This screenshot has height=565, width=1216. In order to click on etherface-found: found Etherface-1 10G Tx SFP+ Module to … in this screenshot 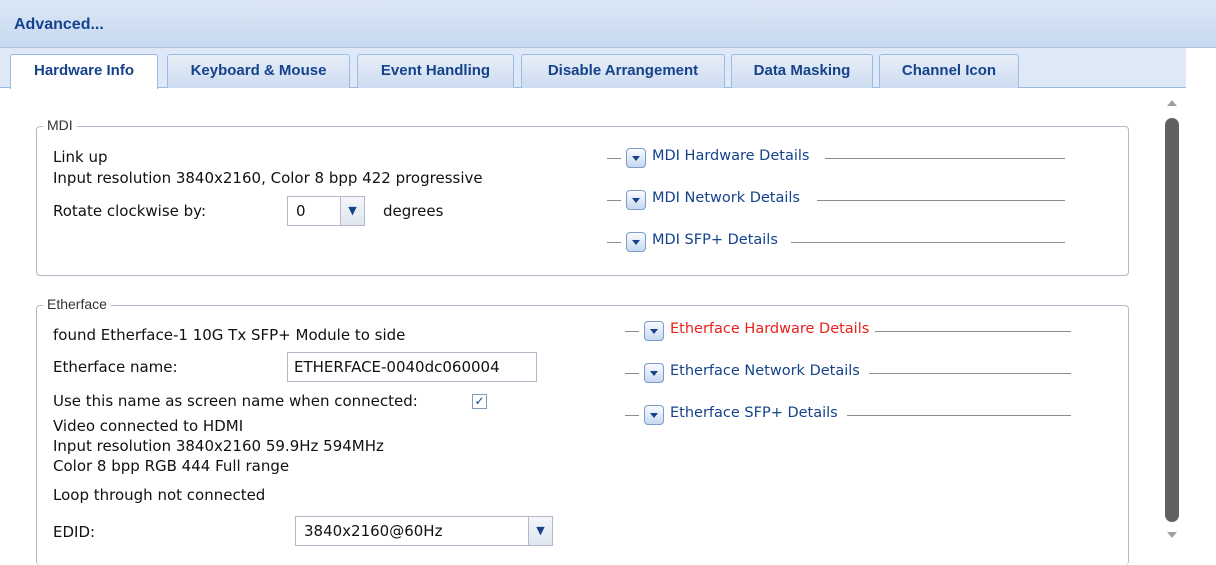, I will do `click(229, 335)`.